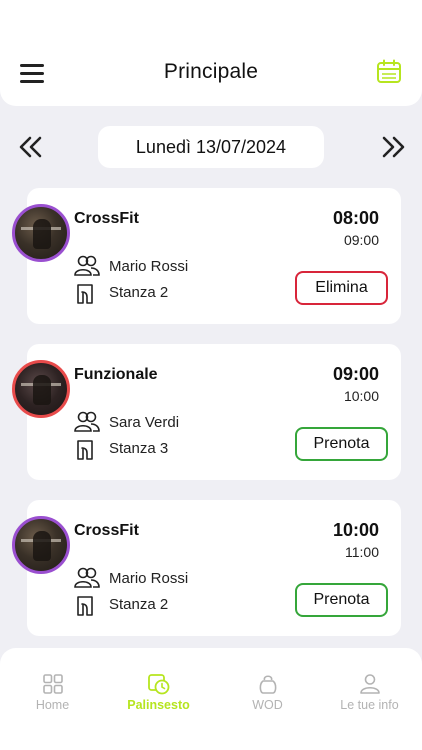  I want to click on bottom-nav: Home Palinsesto WOD Le tue info, so click(211, 699).